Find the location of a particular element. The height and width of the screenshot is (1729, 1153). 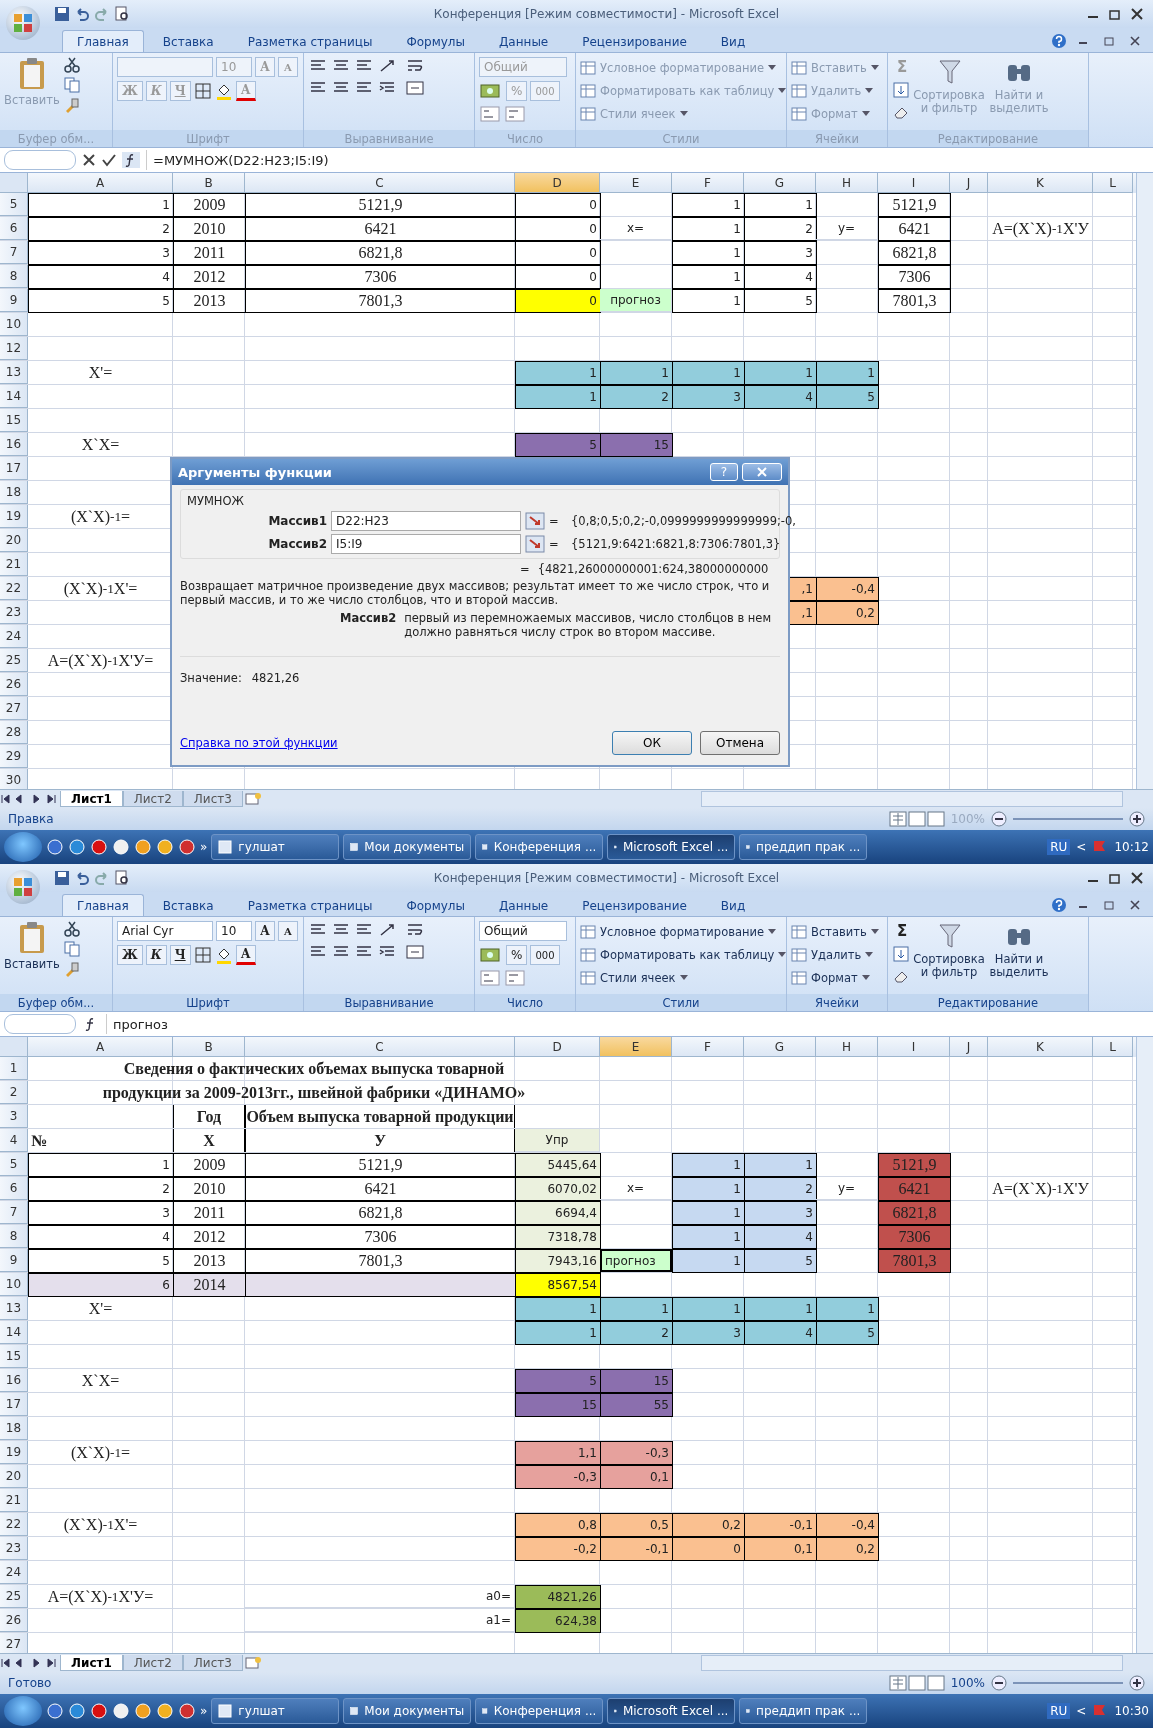

row-header: 17 is located at coordinates (14, 468).